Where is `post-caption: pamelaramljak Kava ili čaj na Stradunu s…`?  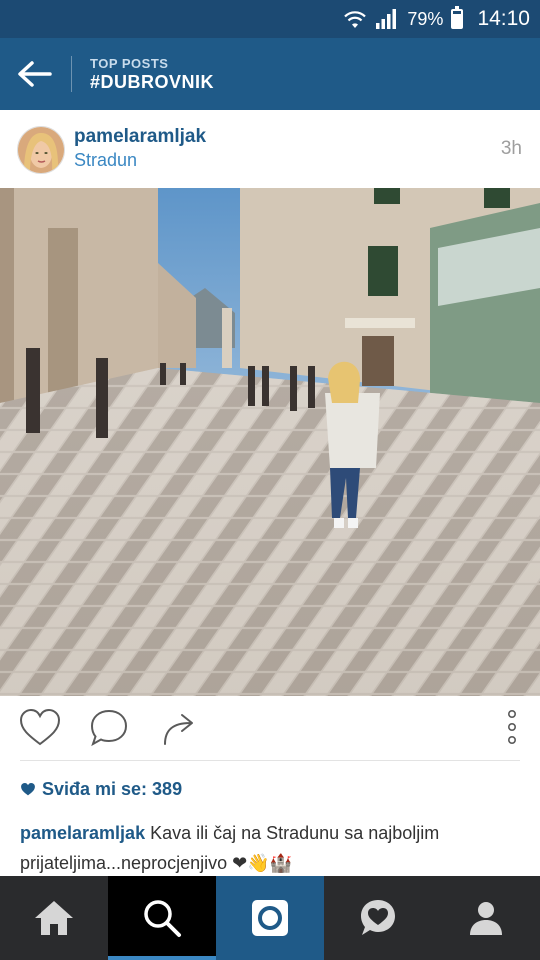
post-caption: pamelaramljak Kava ili čaj na Stradunu s… is located at coordinates (270, 848).